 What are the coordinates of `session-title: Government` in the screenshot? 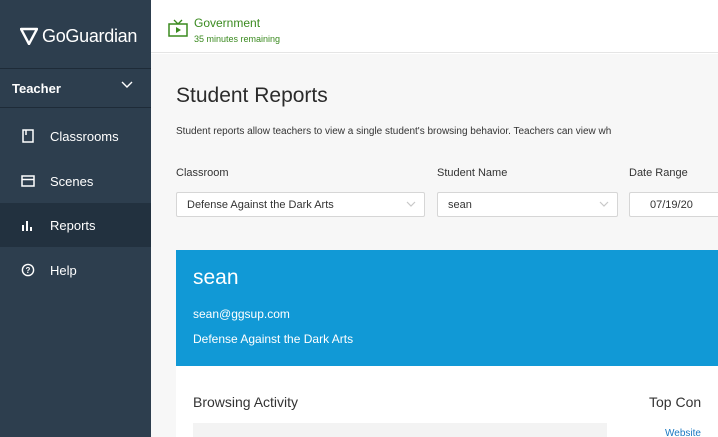 It's located at (227, 23).